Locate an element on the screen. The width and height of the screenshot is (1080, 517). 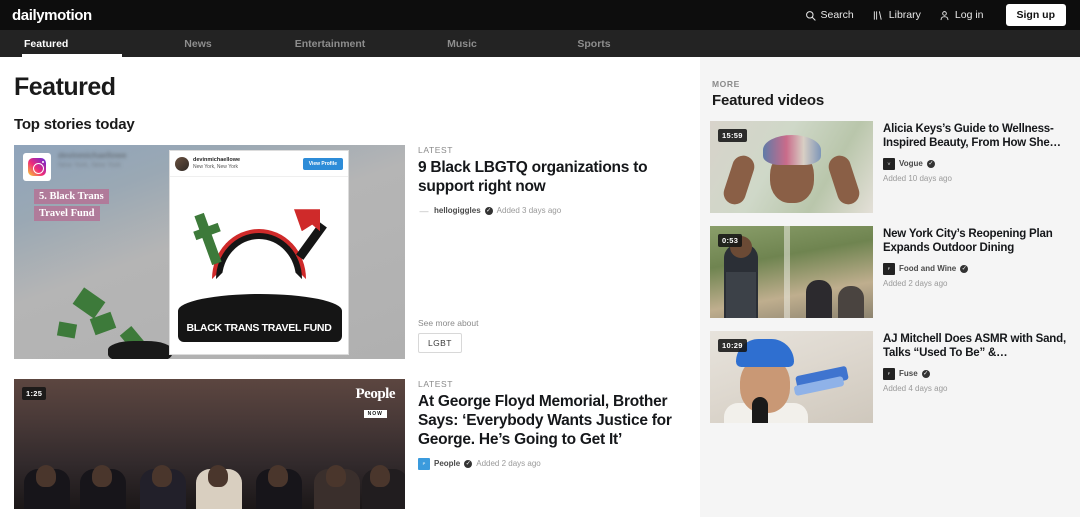
instagram-post-identity: devinmichaellowe New York, New York is located at coordinates (216, 163).